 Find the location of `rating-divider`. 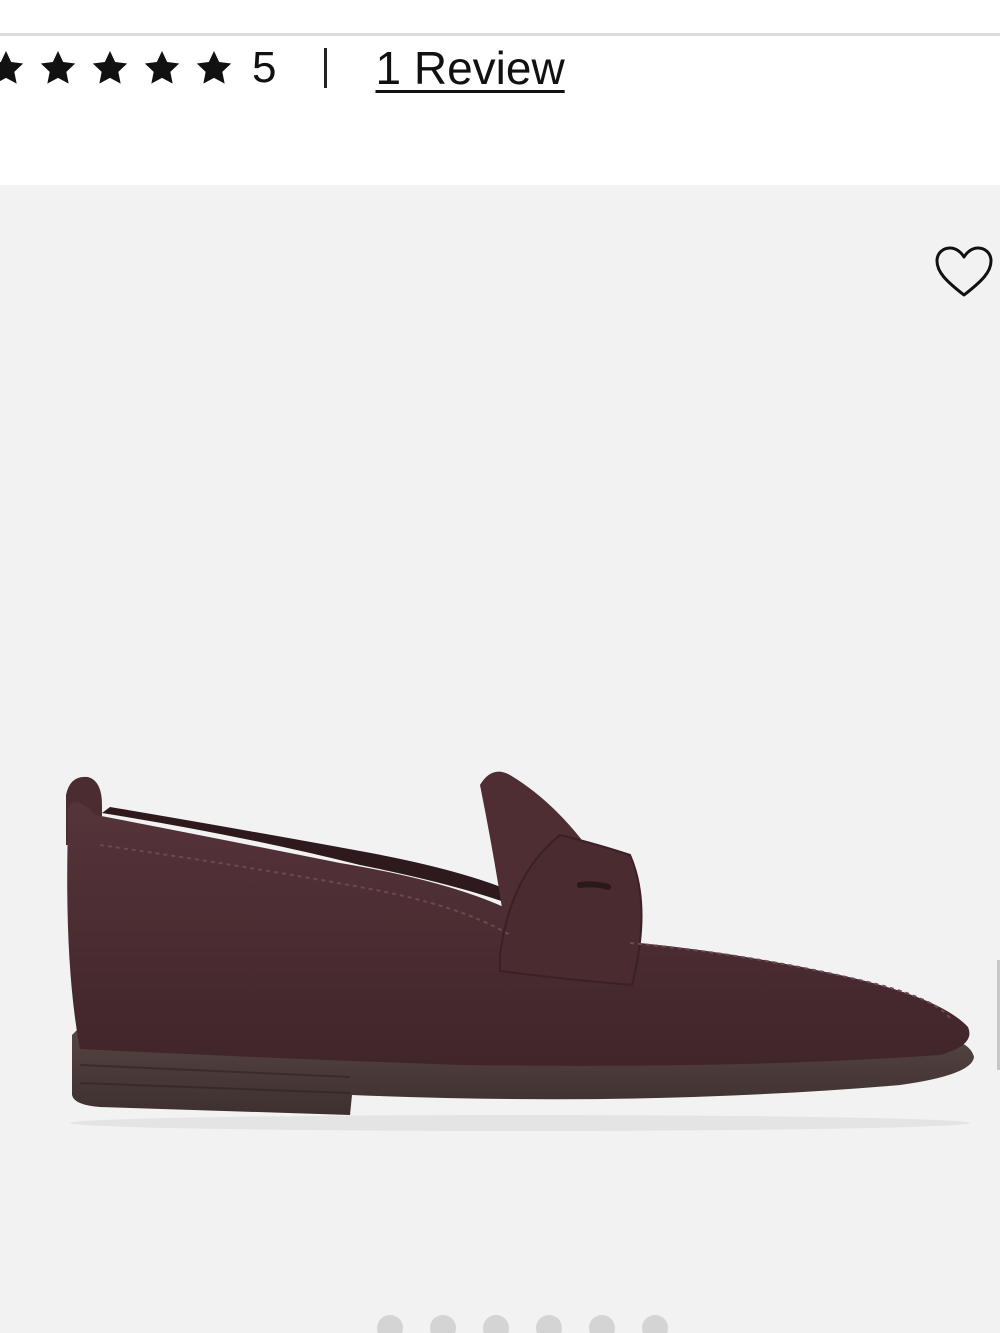

rating-divider is located at coordinates (326, 68).